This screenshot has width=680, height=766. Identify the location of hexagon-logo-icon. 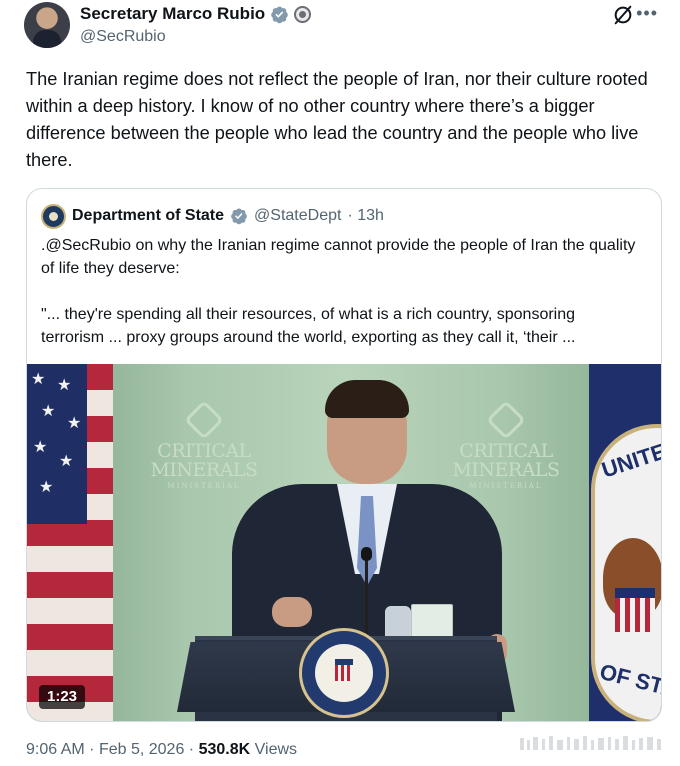
(204, 420).